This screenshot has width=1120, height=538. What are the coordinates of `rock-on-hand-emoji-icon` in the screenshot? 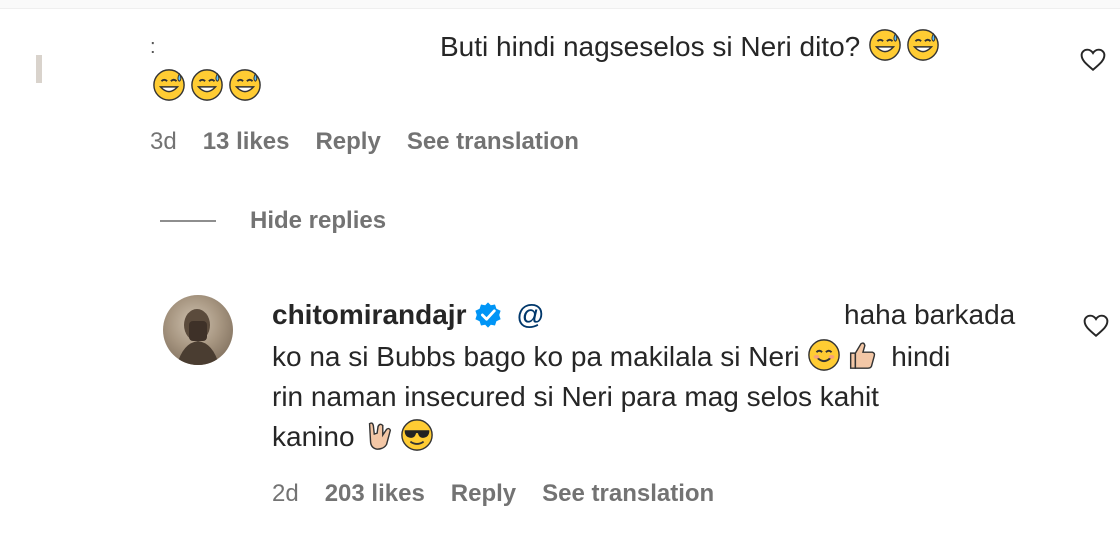 It's located at (380, 436).